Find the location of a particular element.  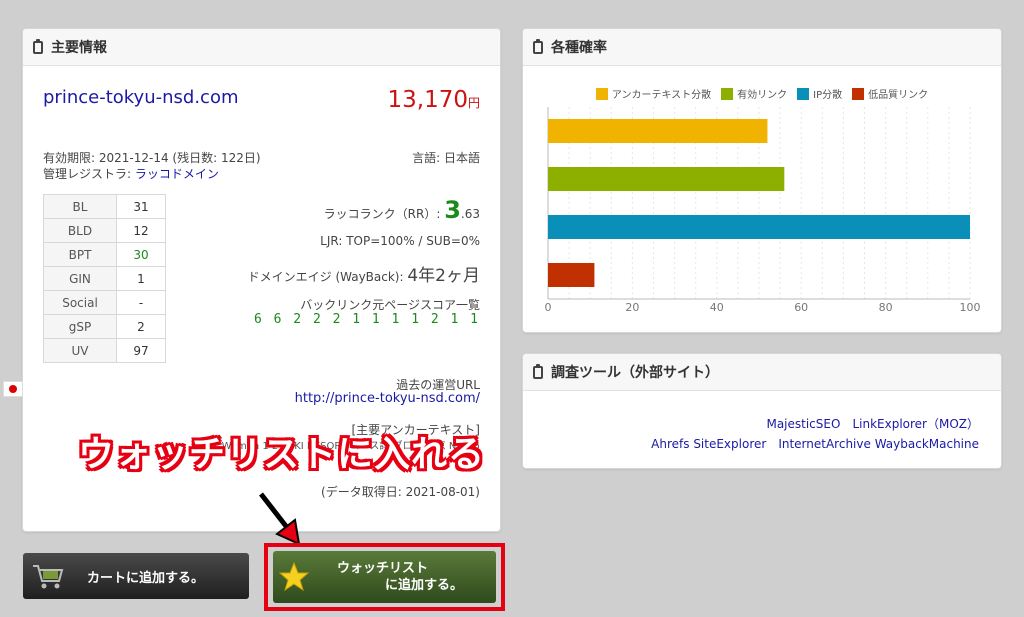

language-text: 言語: 日本語 is located at coordinates (446, 158).